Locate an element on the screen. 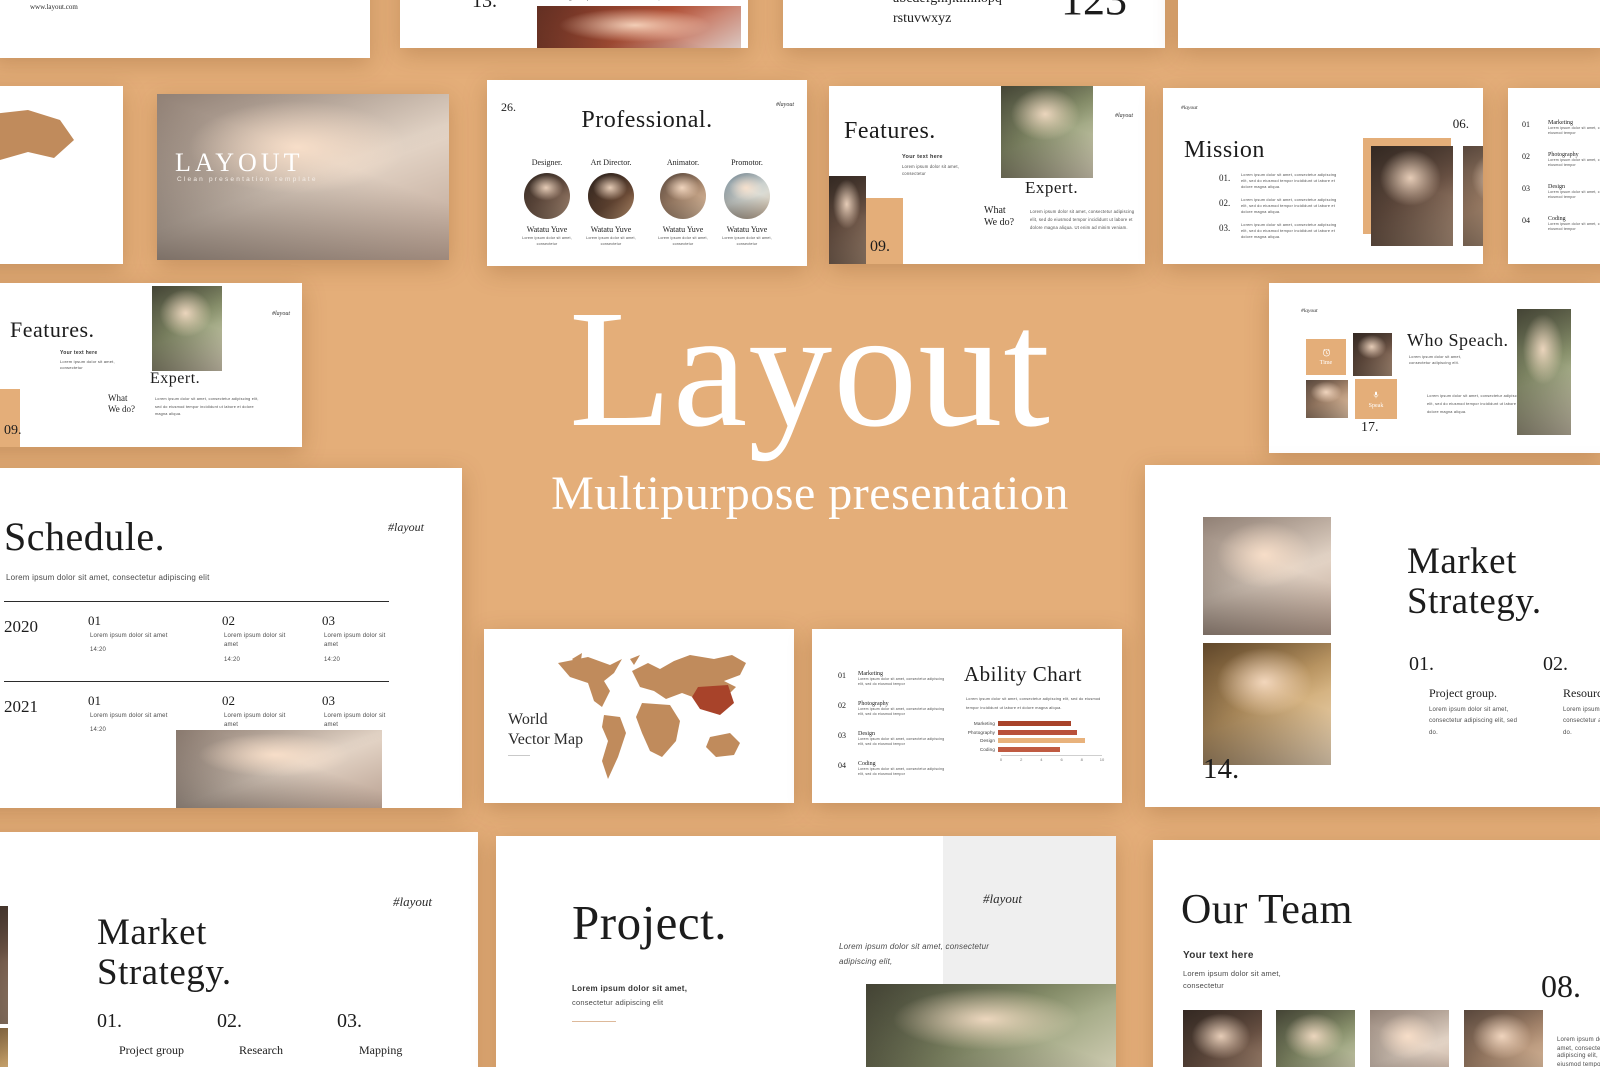  slide-website-strip: www.layout.com is located at coordinates (185, 29).